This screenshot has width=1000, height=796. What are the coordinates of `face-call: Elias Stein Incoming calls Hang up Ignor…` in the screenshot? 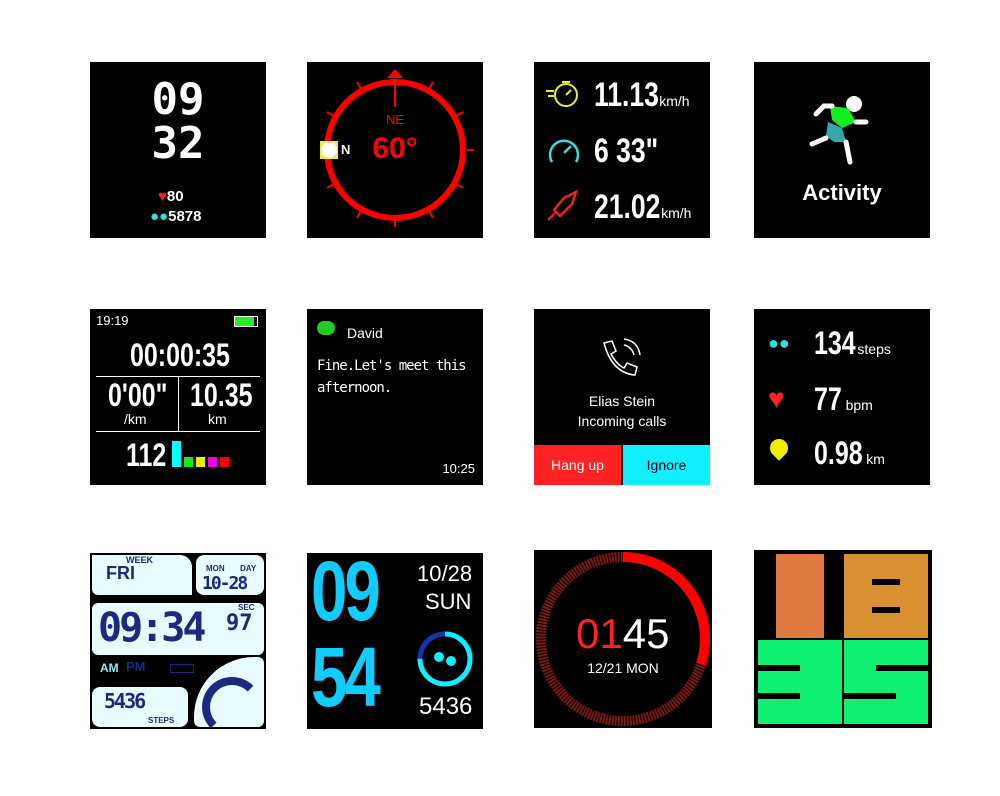 It's located at (622, 397).